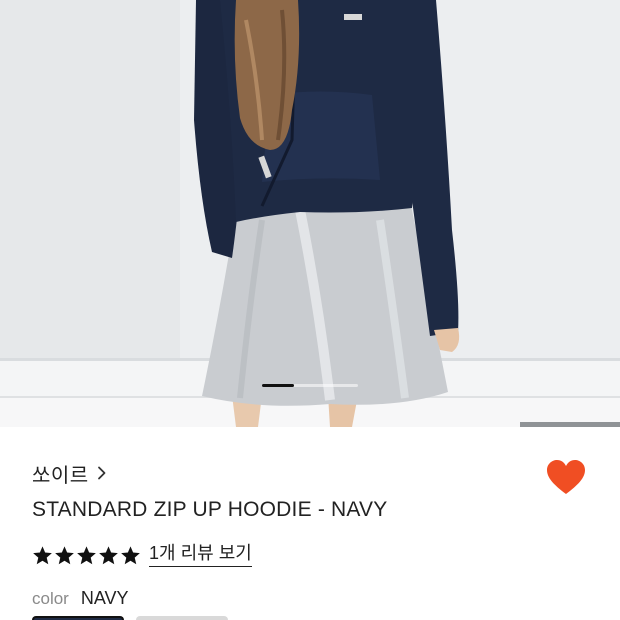 Image resolution: width=620 pixels, height=620 pixels. I want to click on rating-stars, so click(86, 555).